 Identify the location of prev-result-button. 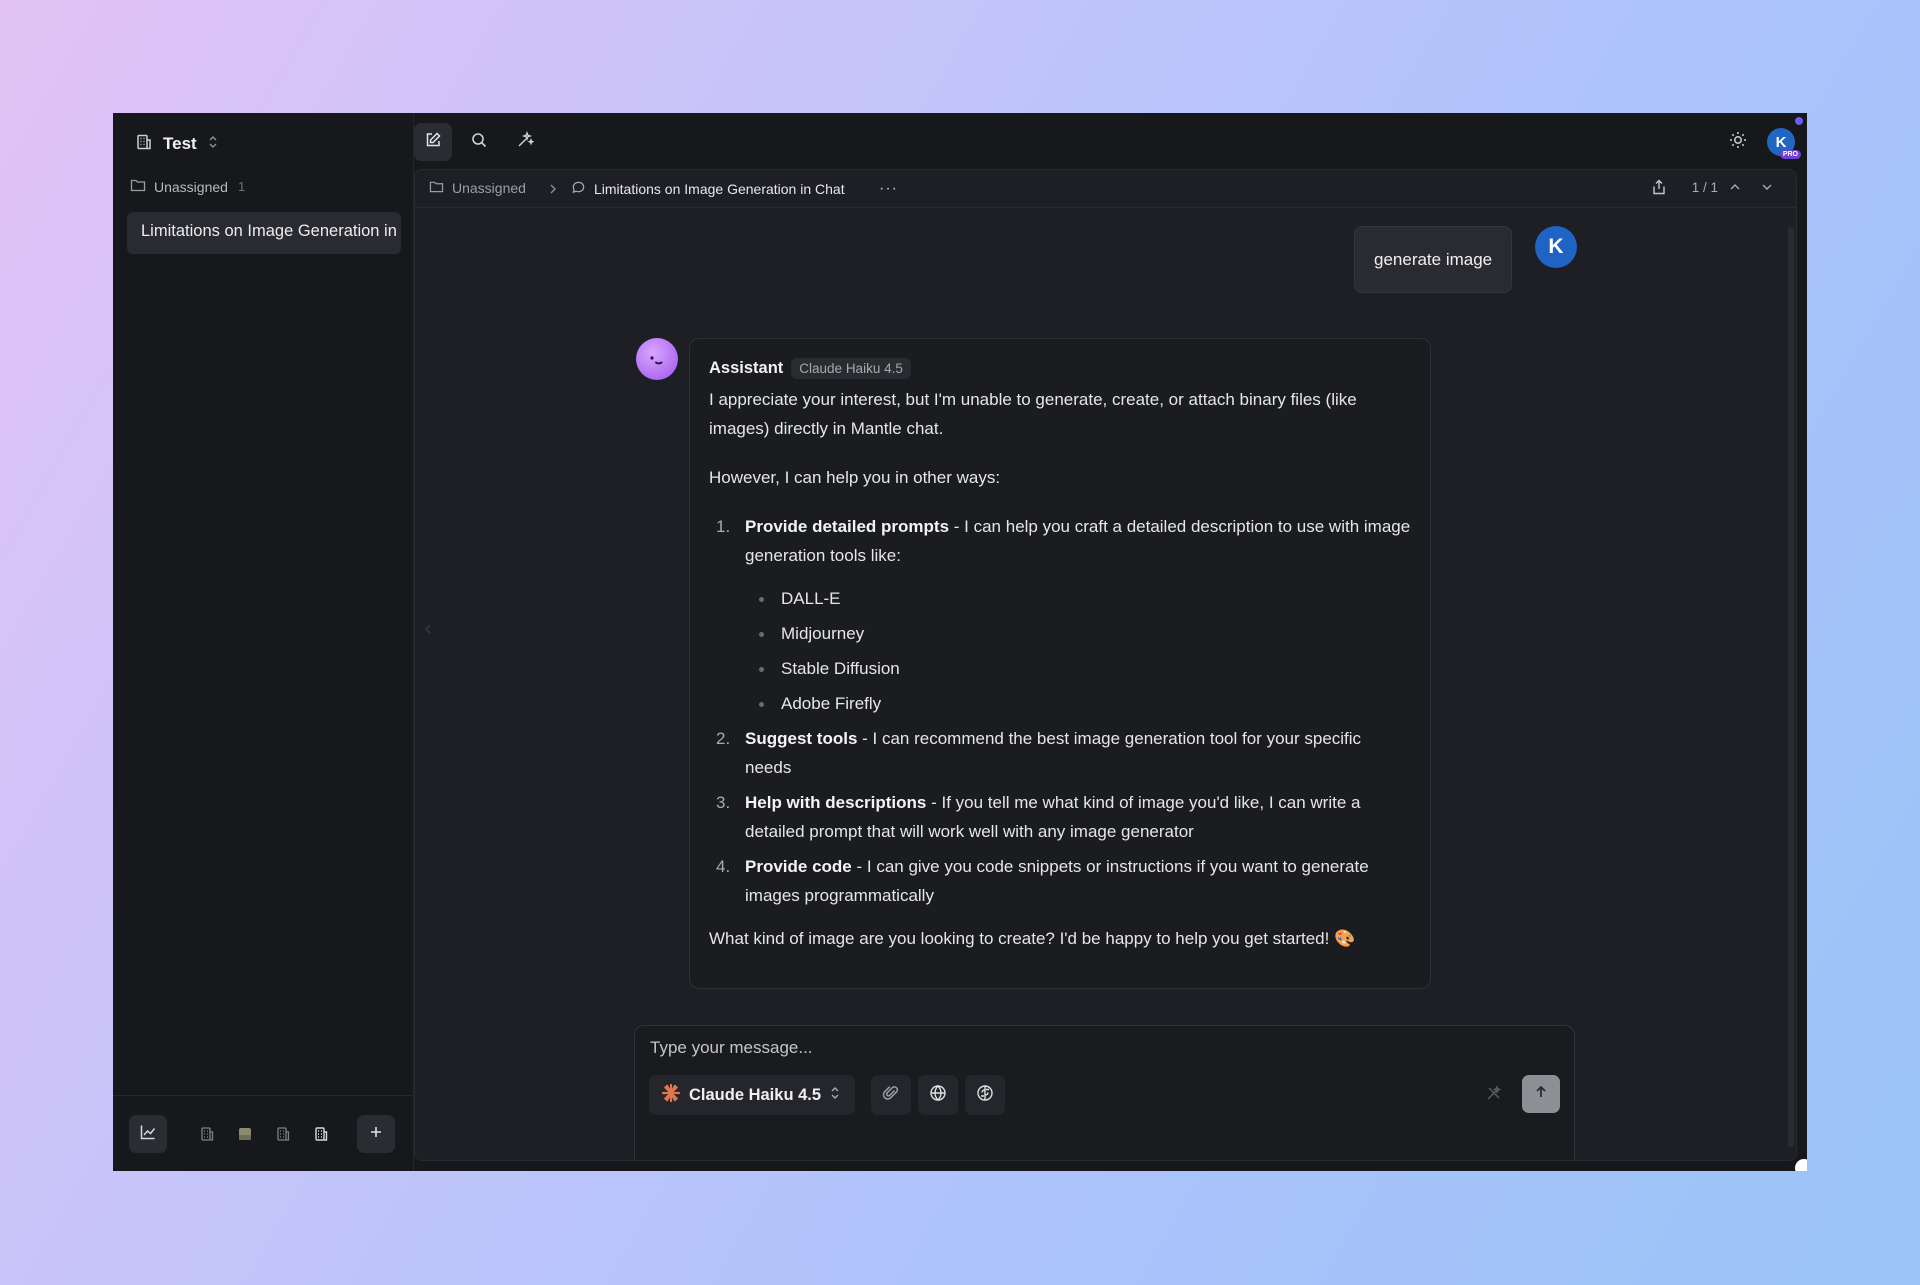
(1735, 189).